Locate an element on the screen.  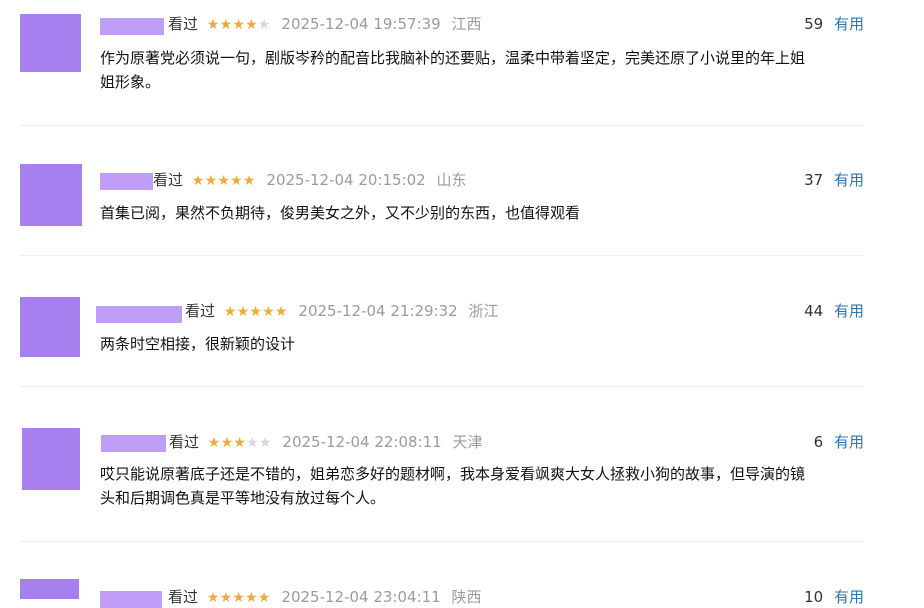
vote-count: 37 is located at coordinates (814, 180).